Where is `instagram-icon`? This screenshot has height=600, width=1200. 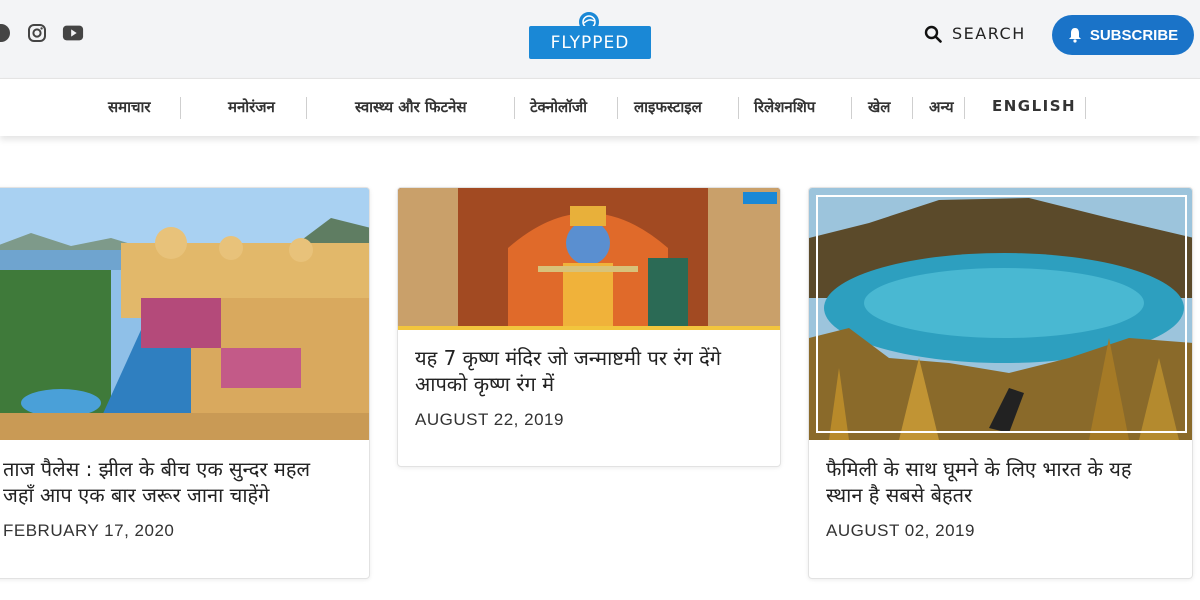 instagram-icon is located at coordinates (37, 33).